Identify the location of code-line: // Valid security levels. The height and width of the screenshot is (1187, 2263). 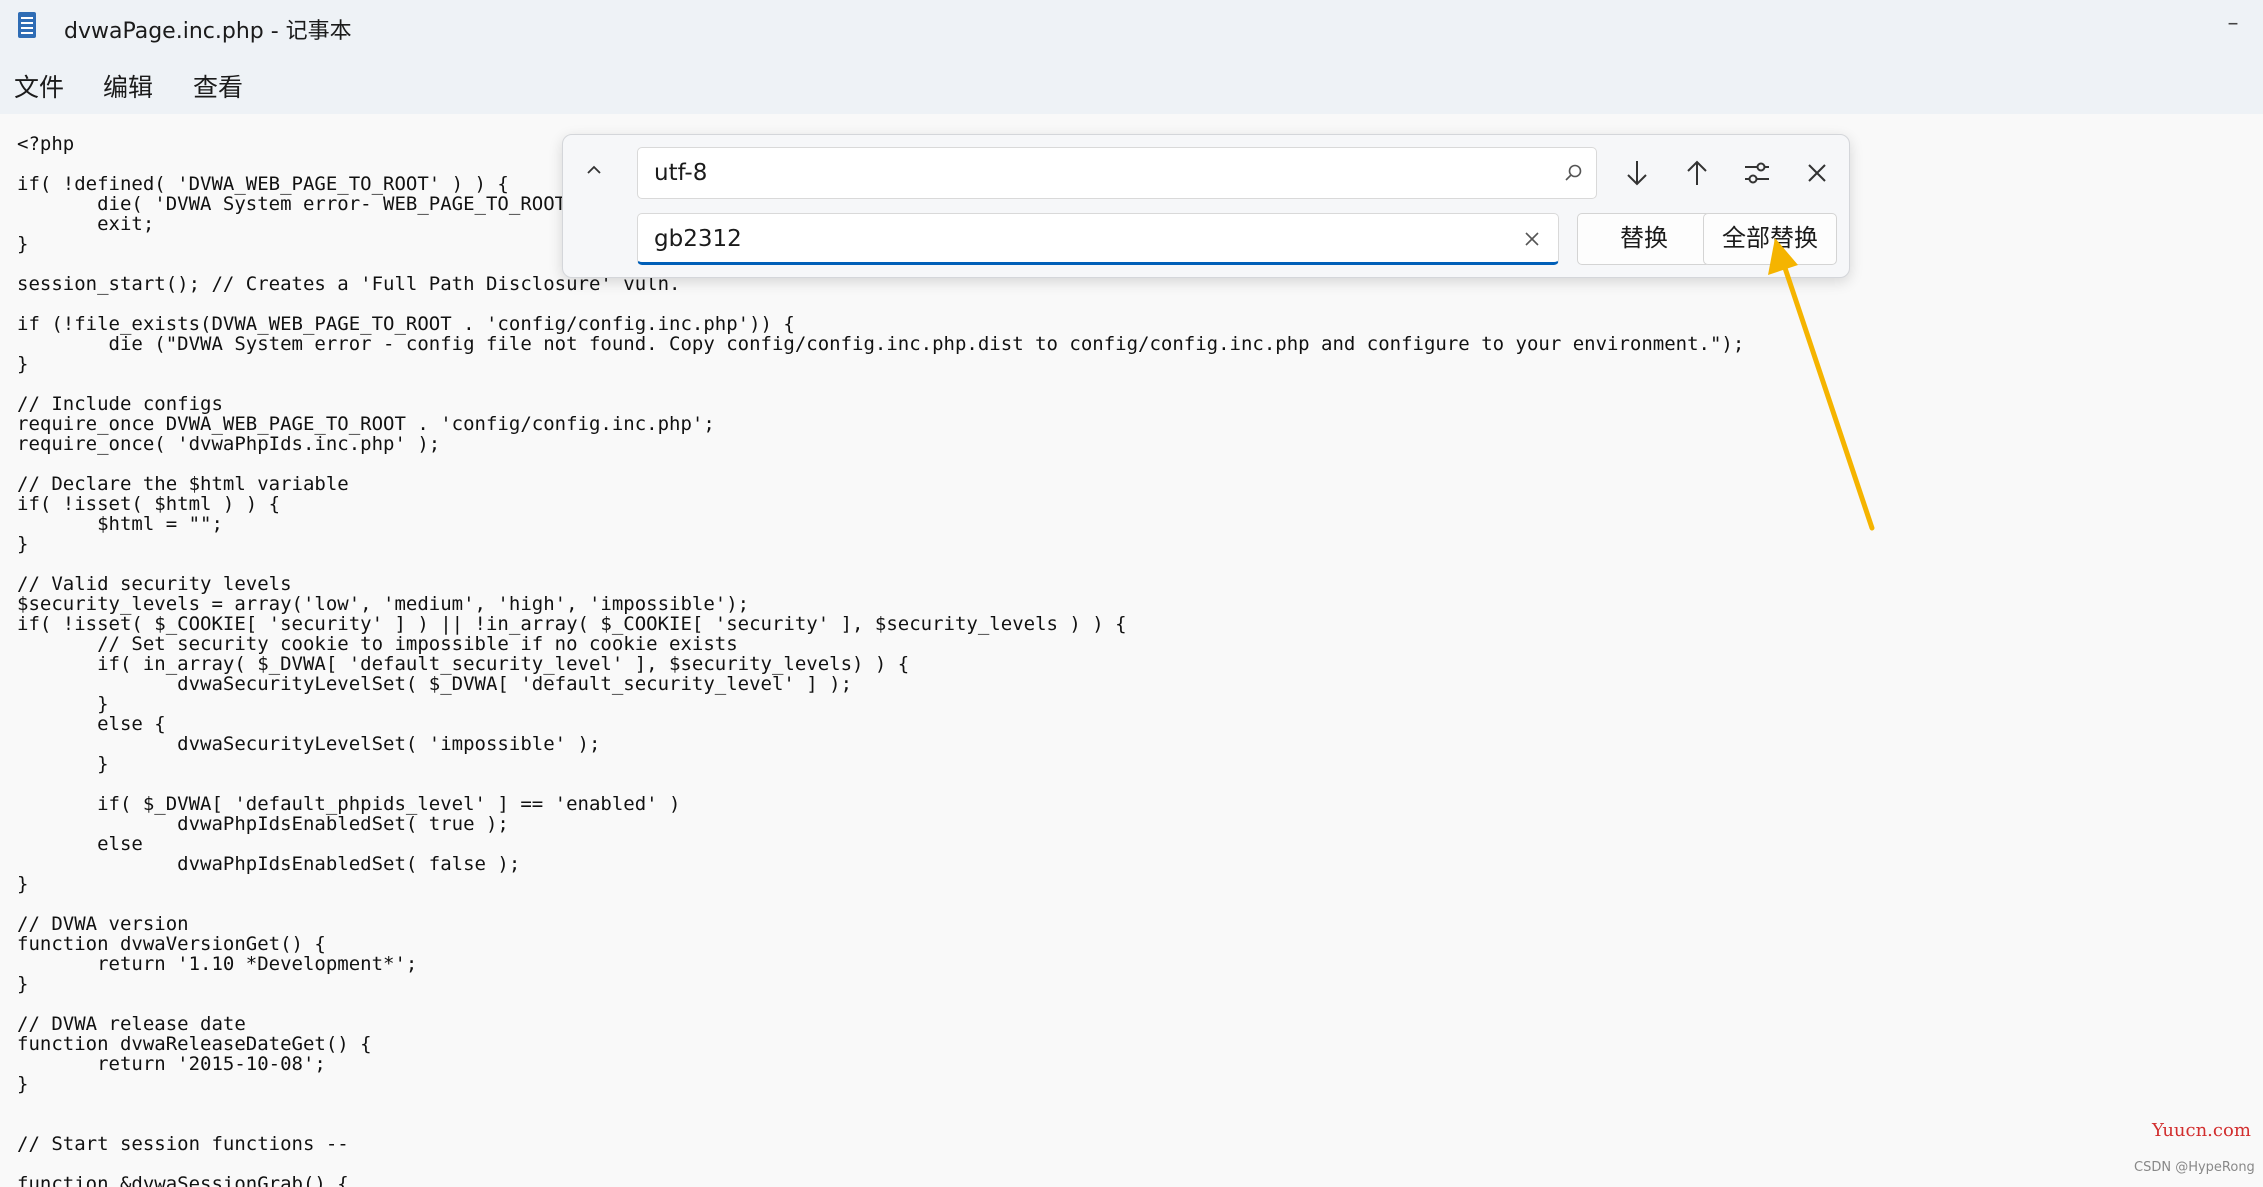
(154, 584).